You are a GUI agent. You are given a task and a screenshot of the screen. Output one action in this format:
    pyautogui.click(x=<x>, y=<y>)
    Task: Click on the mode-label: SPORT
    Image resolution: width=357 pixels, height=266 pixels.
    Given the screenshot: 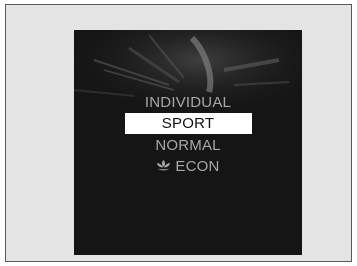 What is the action you would take?
    pyautogui.click(x=188, y=123)
    